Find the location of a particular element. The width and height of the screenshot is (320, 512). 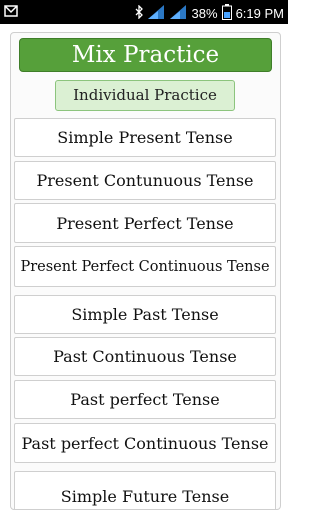

tense-simple-present: Simple Present Tense is located at coordinates (145, 137).